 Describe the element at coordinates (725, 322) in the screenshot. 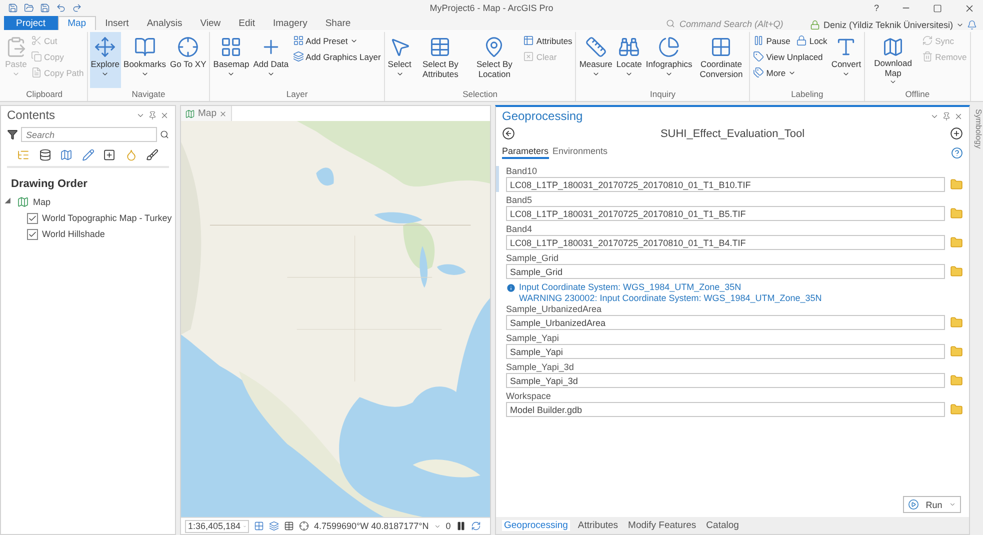

I see `input-field: Sample_UrbanizedArea` at that location.